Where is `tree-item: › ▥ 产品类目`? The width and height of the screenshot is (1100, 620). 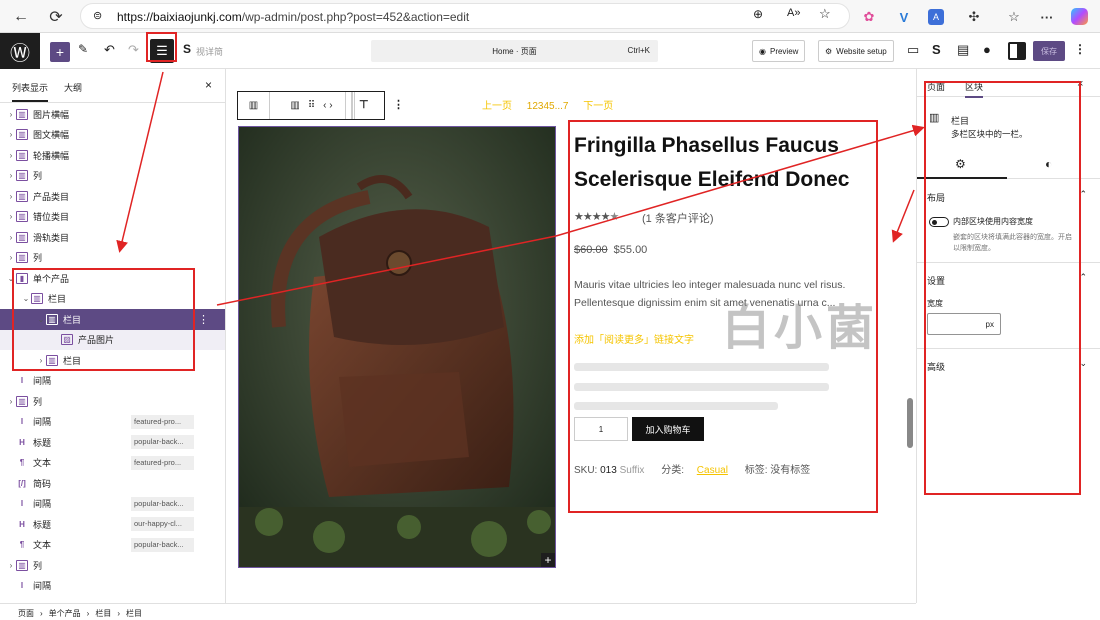
tree-item: › ▥ 产品类目 is located at coordinates (112, 196).